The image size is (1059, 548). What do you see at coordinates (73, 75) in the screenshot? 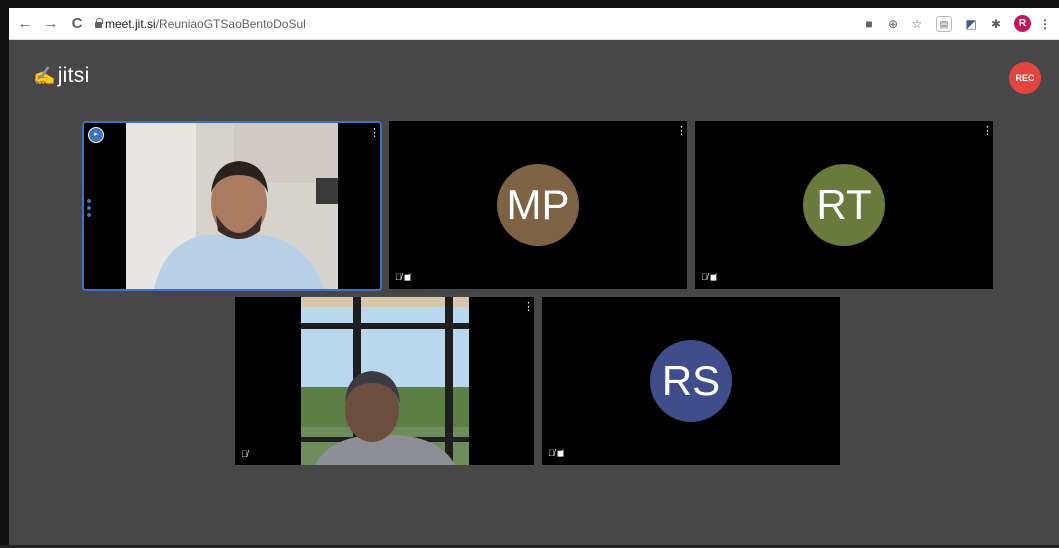
I see `logo-text: jitsi` at bounding box center [73, 75].